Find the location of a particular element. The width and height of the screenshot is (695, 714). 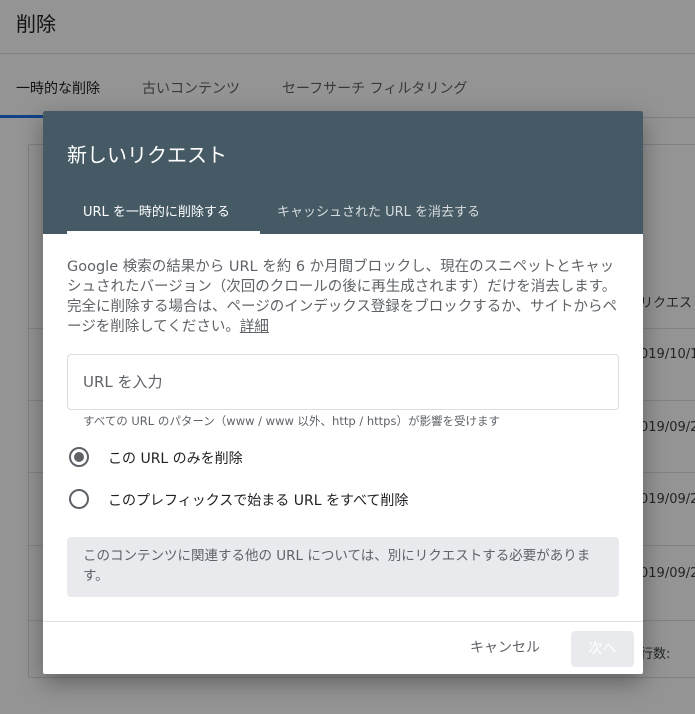

option-label: この URL のみを削除 is located at coordinates (175, 459).